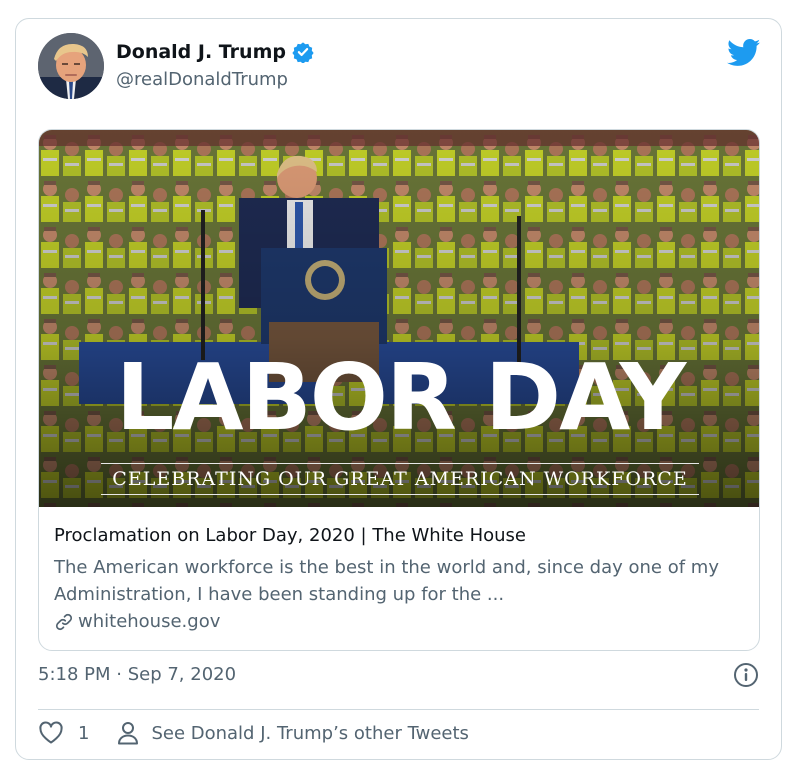 The width and height of the screenshot is (799, 777). I want to click on author-name-row: Donald J. Trump, so click(215, 52).